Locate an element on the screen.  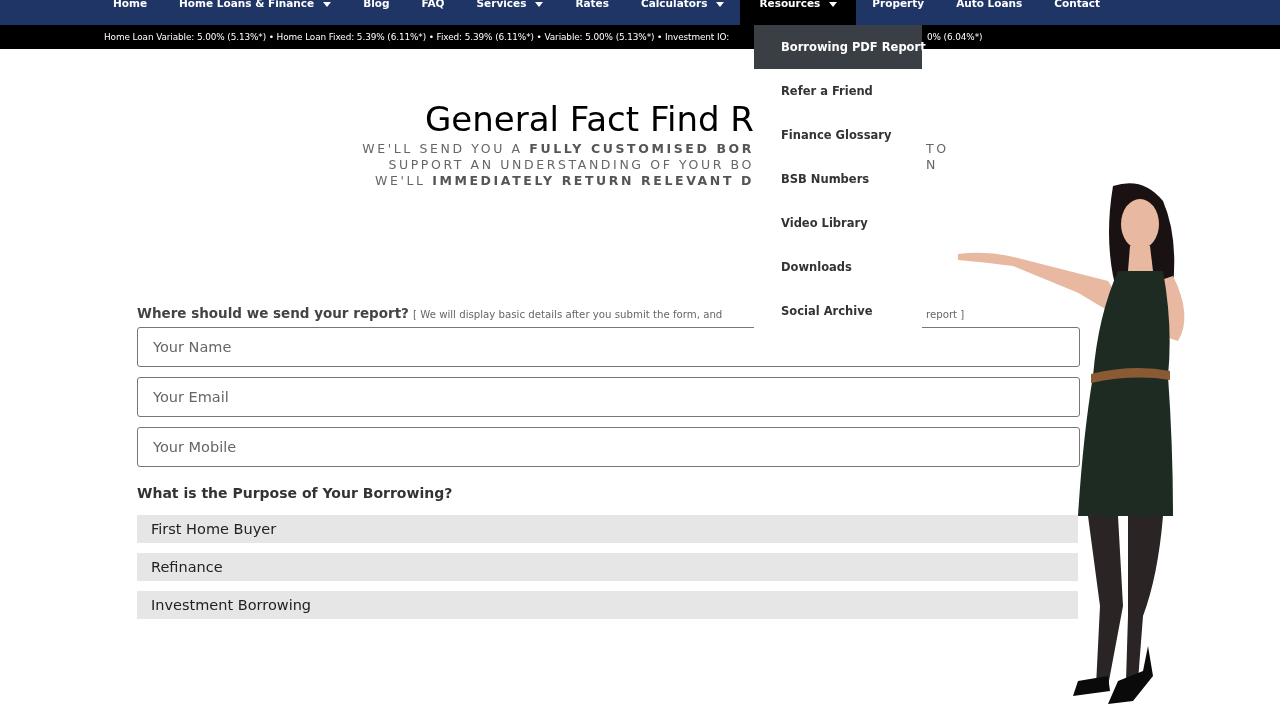
subtitle-text: TO is located at coordinates (937, 148).